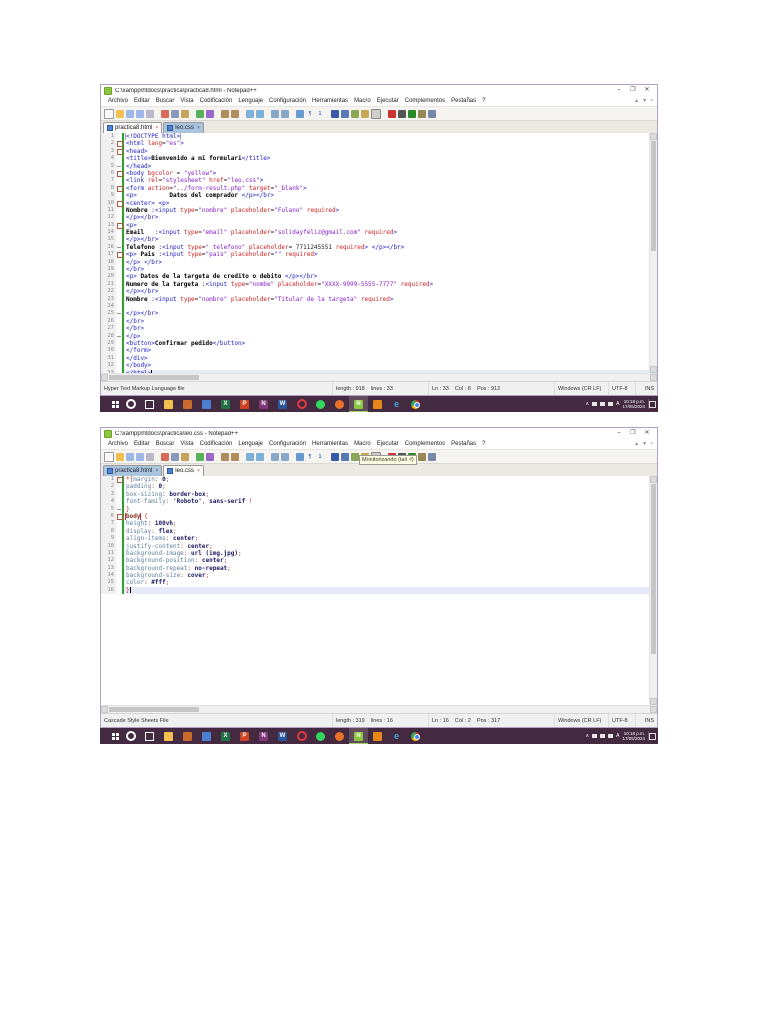 The width and height of the screenshot is (768, 1024). What do you see at coordinates (376, 113) in the screenshot?
I see `monitoring-eye-icon` at bounding box center [376, 113].